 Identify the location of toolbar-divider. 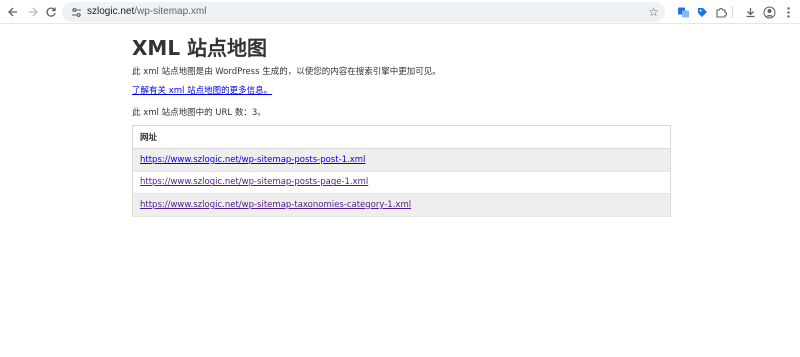
(732, 12).